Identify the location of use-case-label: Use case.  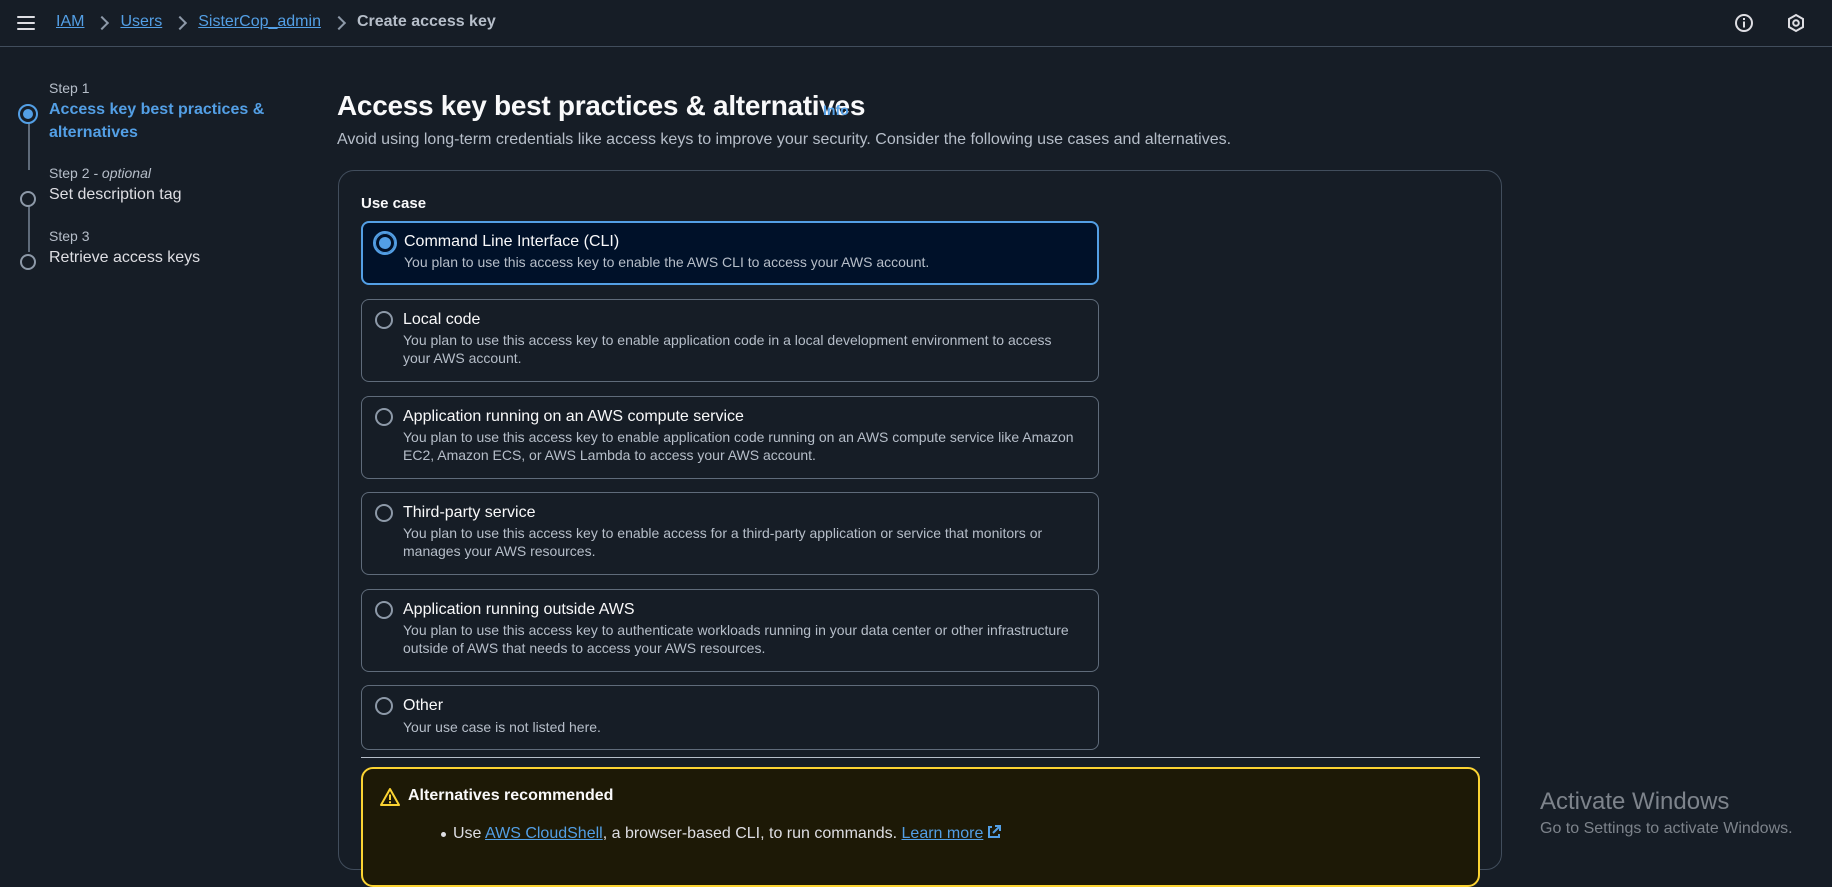
(394, 203).